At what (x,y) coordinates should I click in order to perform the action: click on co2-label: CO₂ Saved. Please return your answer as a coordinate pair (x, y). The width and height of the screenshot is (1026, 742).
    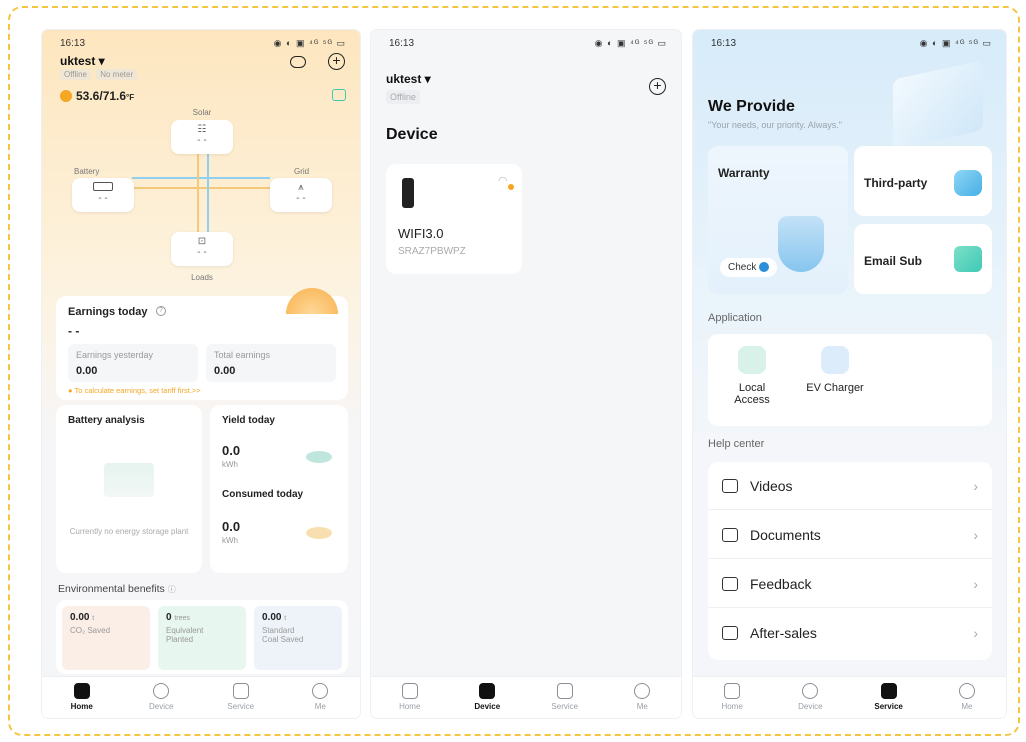
    Looking at the image, I should click on (90, 630).